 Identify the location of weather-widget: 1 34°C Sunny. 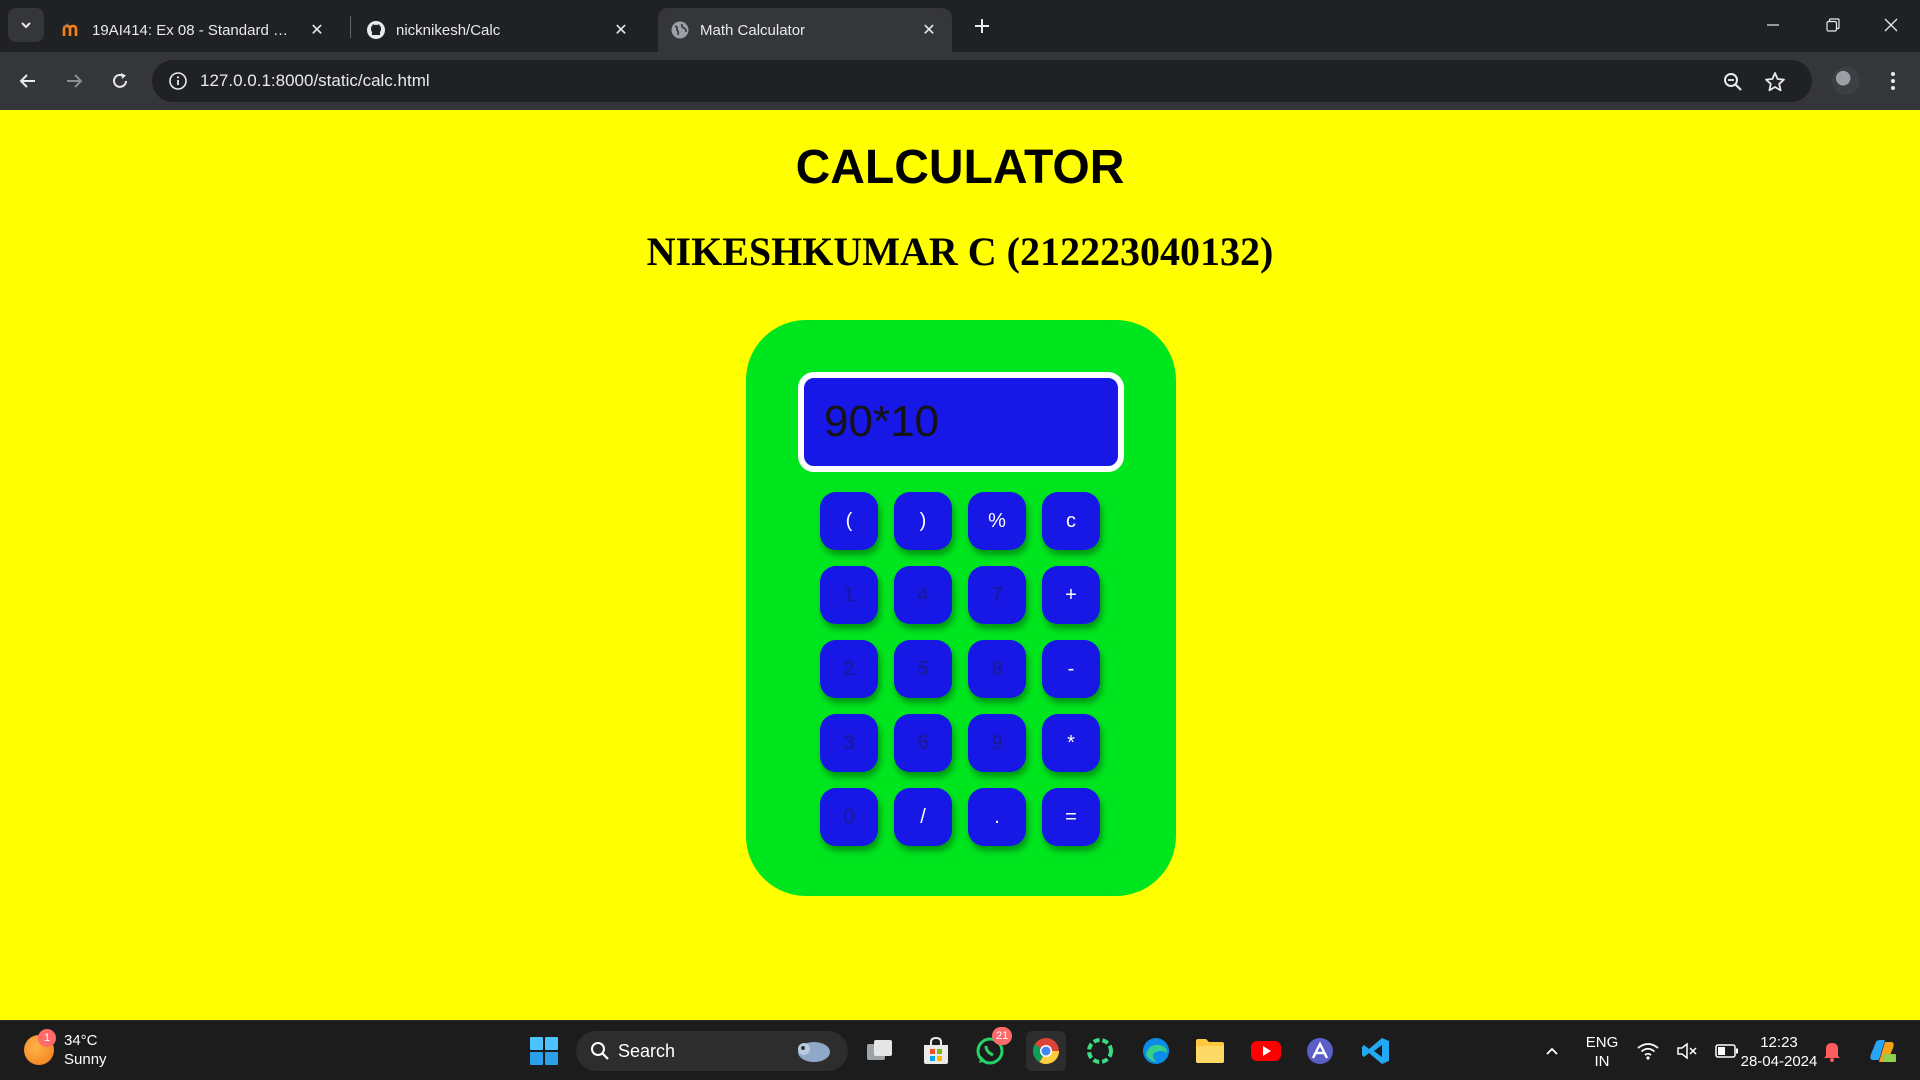
(65, 1049).